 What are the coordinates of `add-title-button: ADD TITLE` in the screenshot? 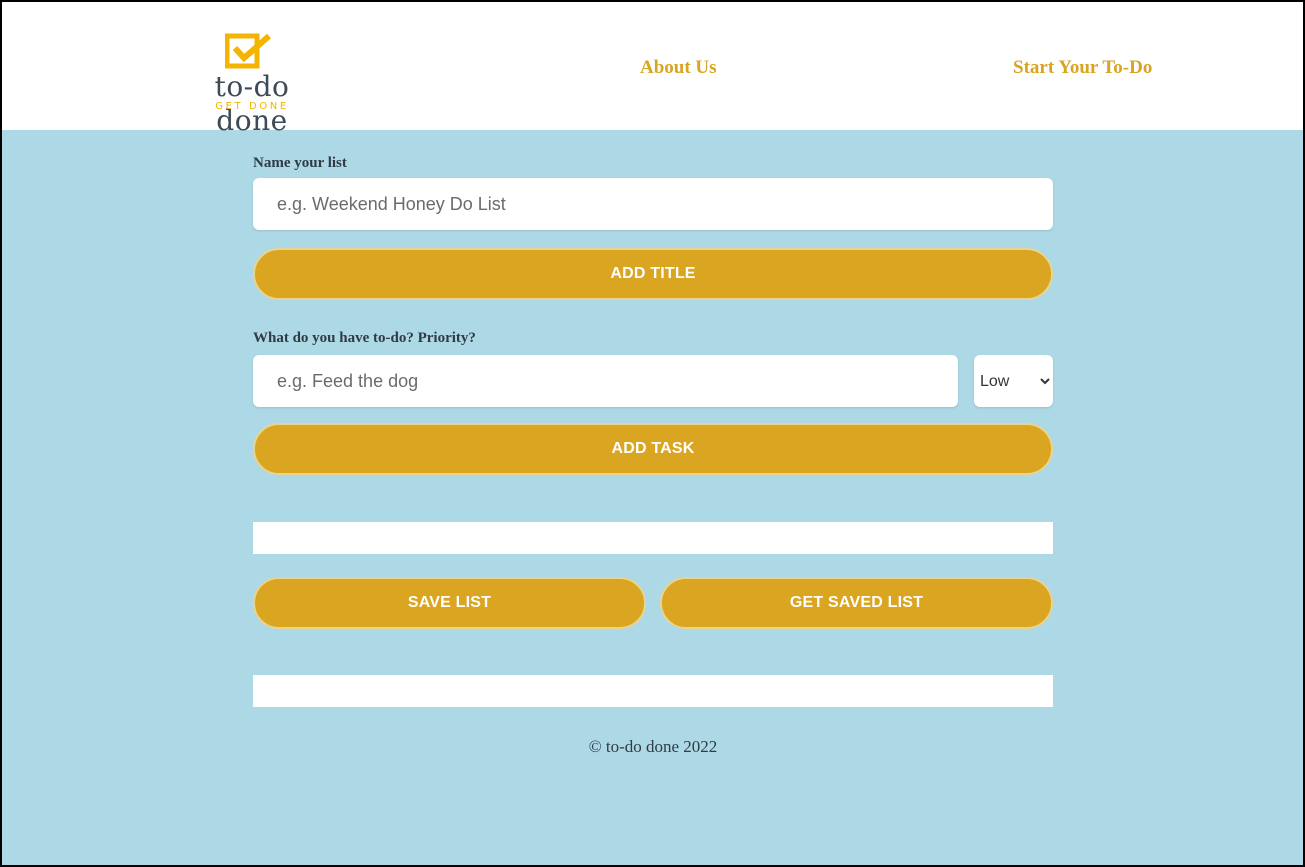 It's located at (653, 274).